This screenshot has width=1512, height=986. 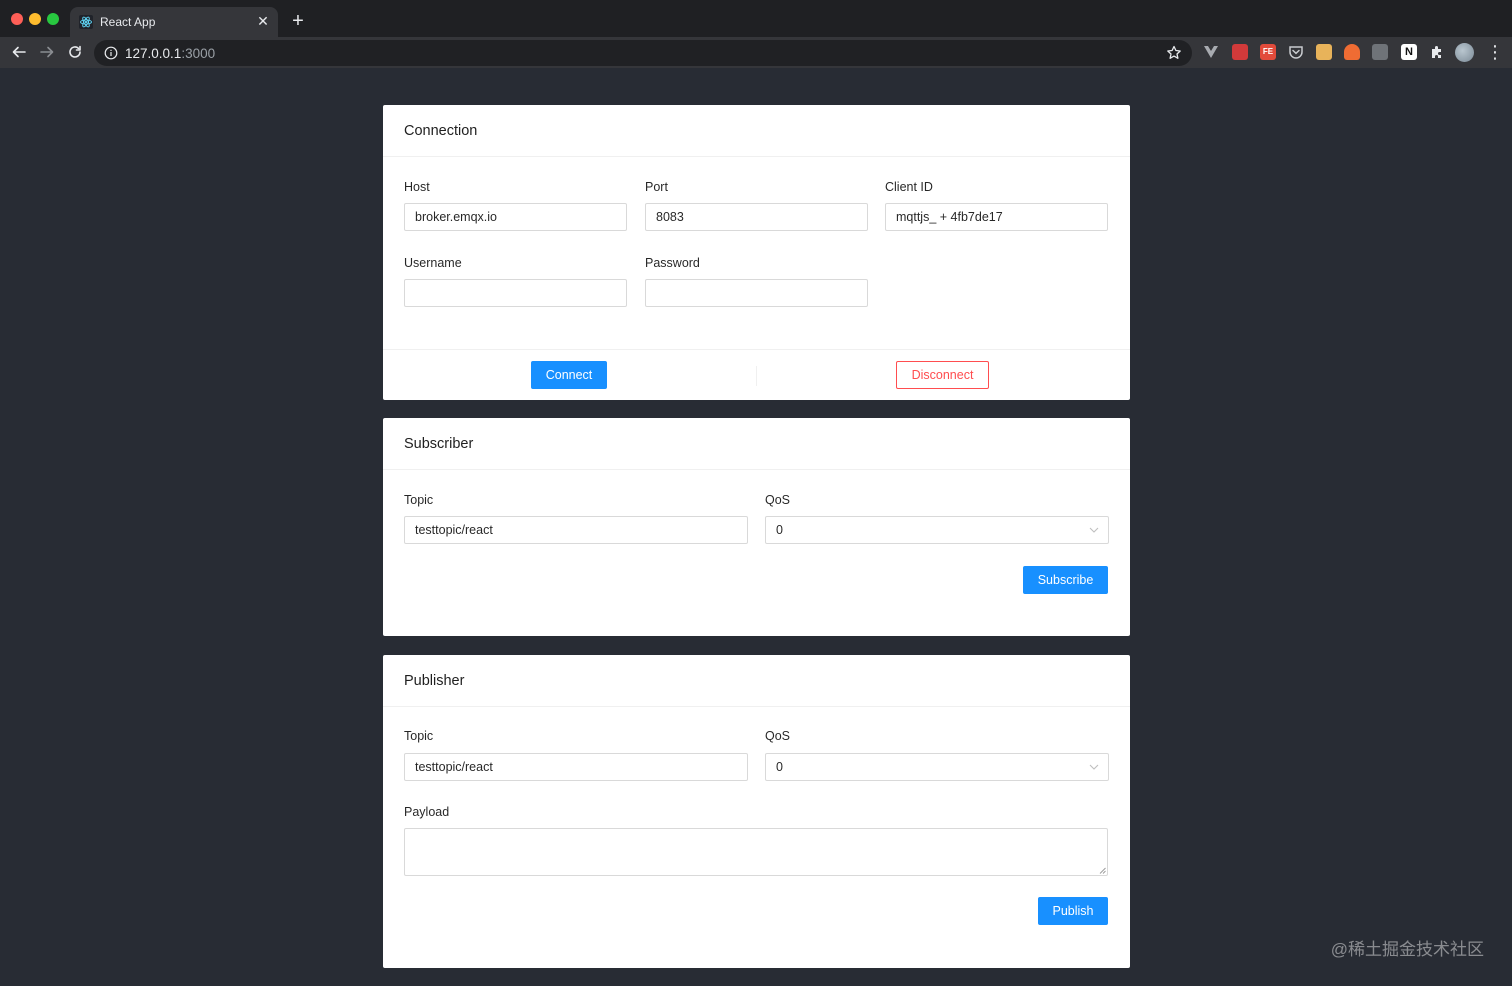 I want to click on connect-button: Connect, so click(x=569, y=375).